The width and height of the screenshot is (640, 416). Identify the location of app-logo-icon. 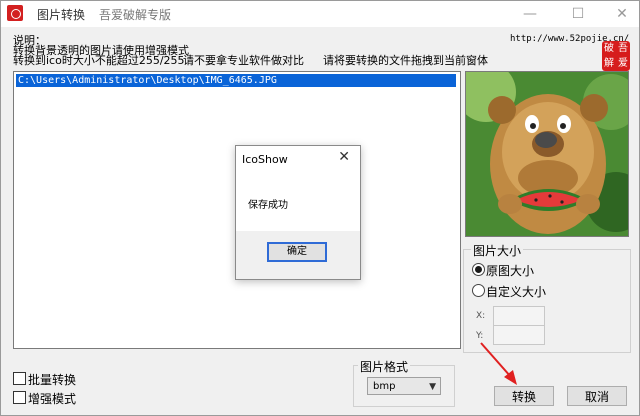
(15, 13).